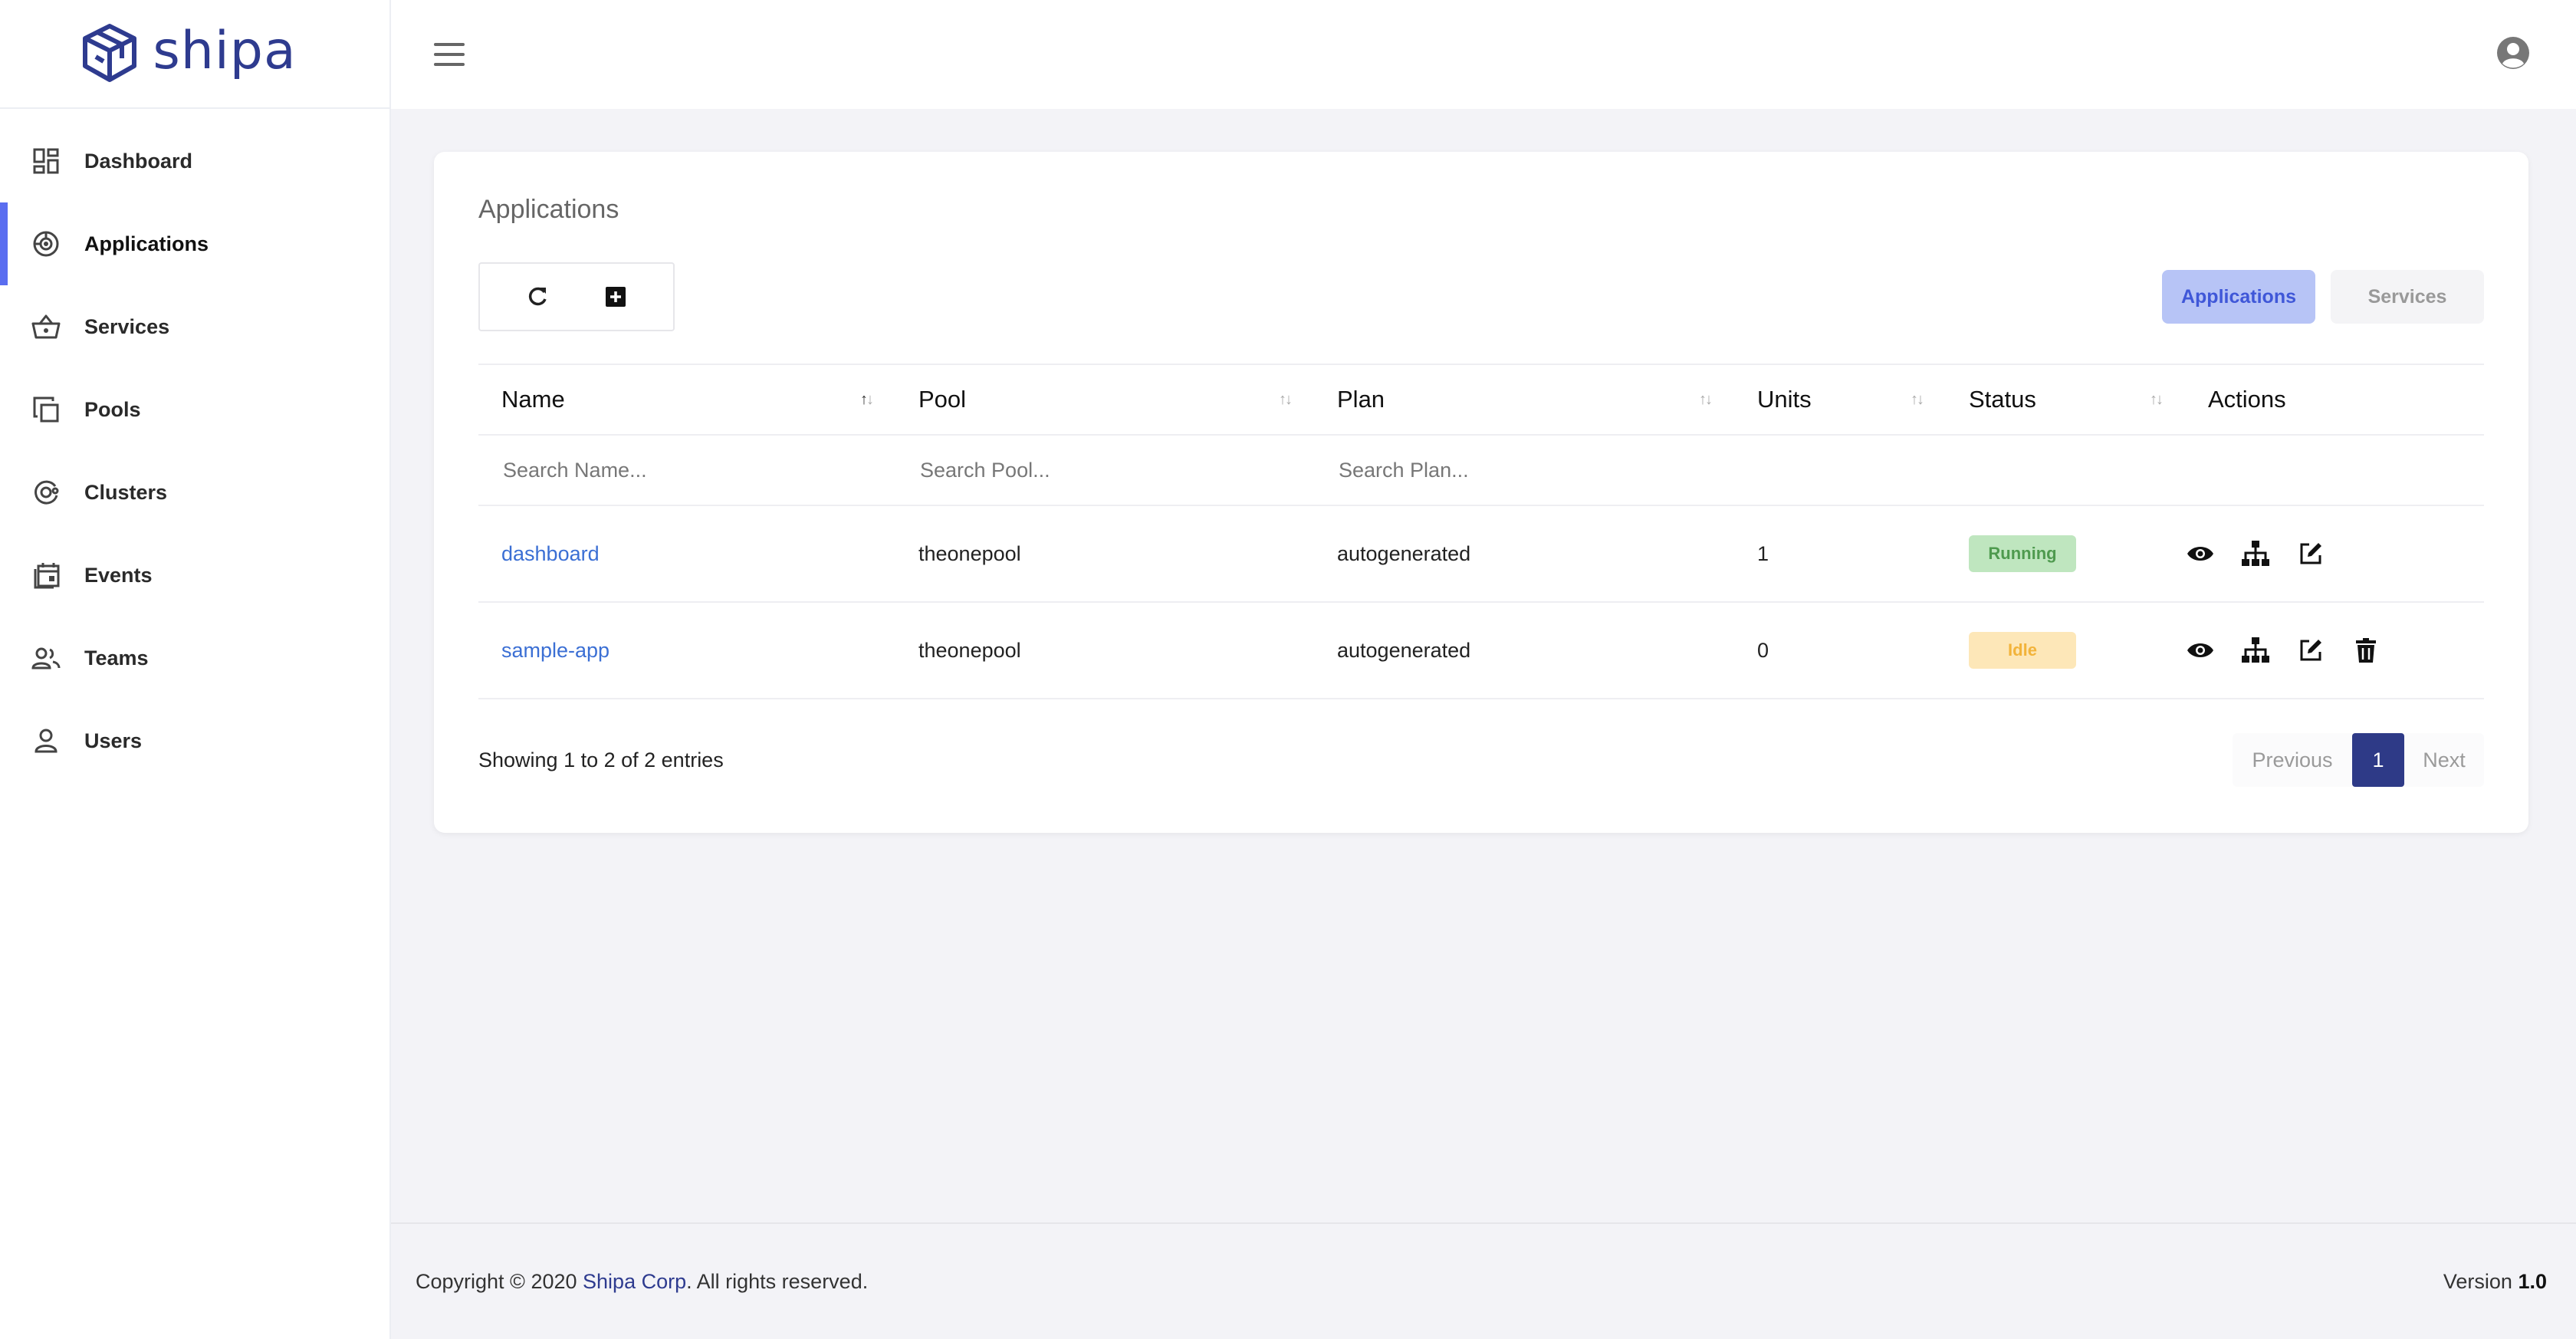 The image size is (2576, 1339). Describe the element at coordinates (634, 1281) in the screenshot. I see `company-link: Shipa Corp` at that location.